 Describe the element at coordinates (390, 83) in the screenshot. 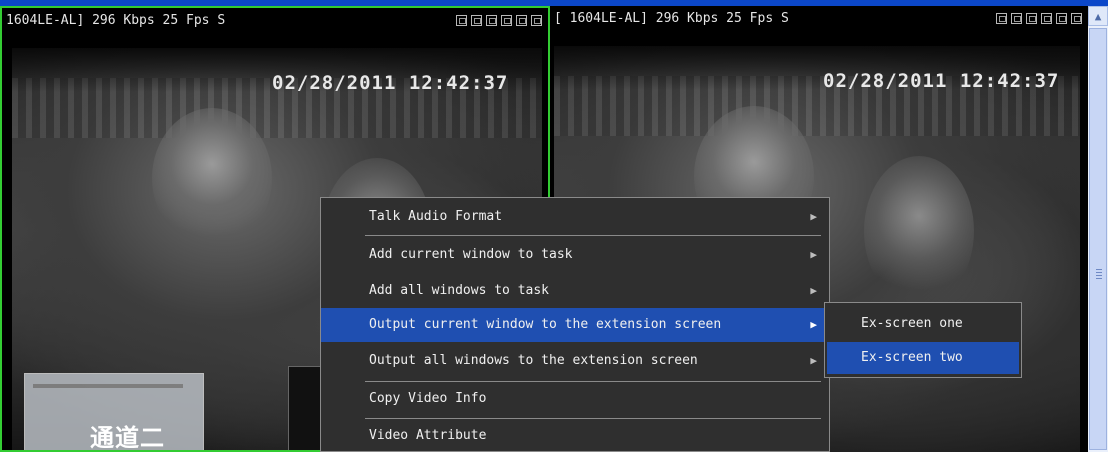

I see `video-timestamp-left: 02/28/2011 12:42:37` at that location.